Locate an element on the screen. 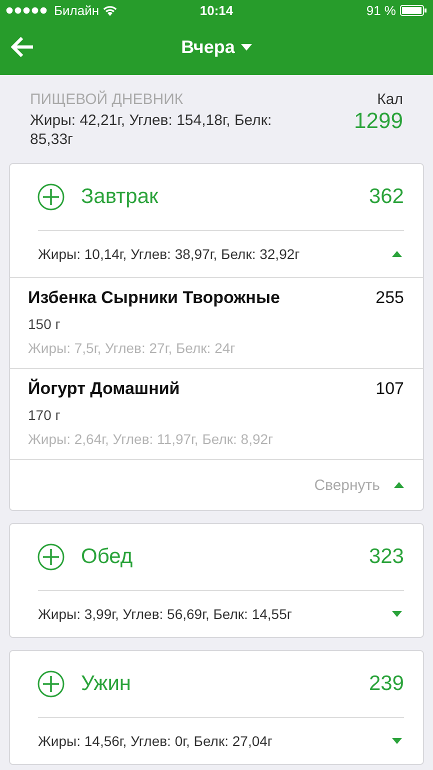 Image resolution: width=433 pixels, height=770 pixels. meal-calories: 239 is located at coordinates (386, 684).